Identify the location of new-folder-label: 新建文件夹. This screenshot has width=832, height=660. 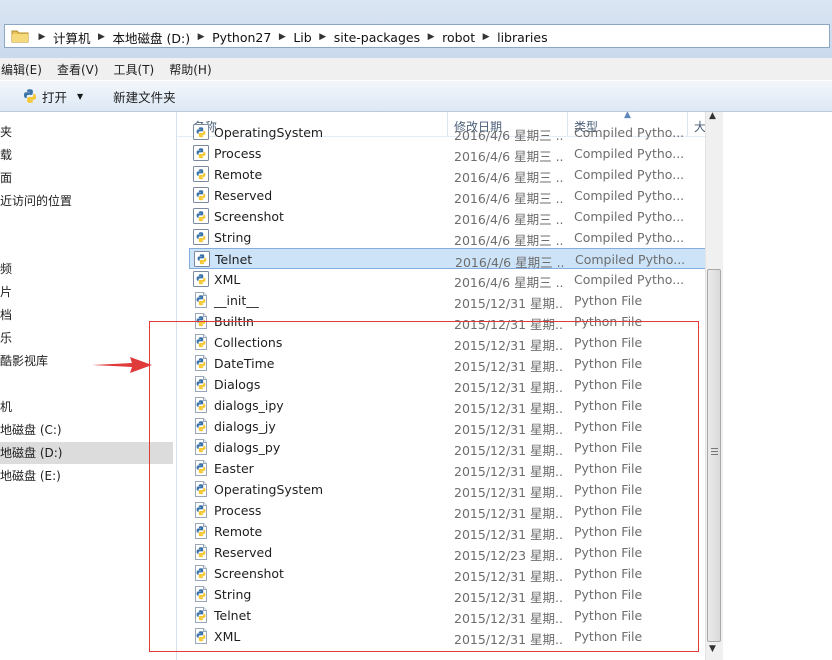
(144, 97).